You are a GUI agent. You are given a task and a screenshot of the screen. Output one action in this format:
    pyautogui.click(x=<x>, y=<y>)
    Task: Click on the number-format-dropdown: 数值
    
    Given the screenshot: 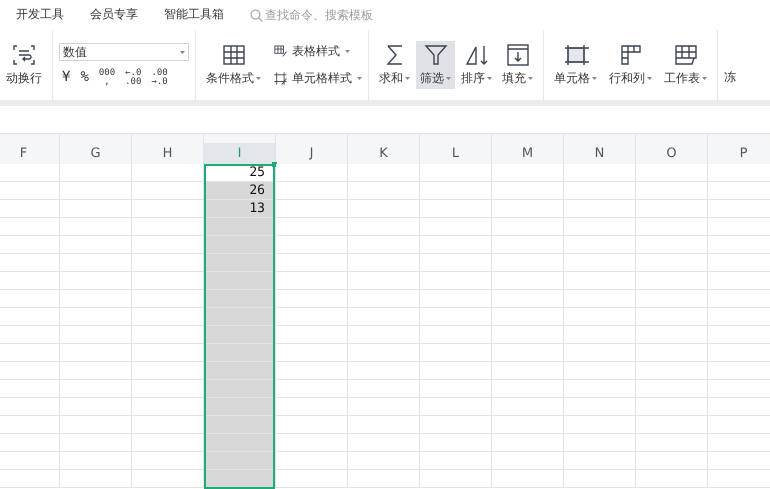 What is the action you would take?
    pyautogui.click(x=124, y=52)
    